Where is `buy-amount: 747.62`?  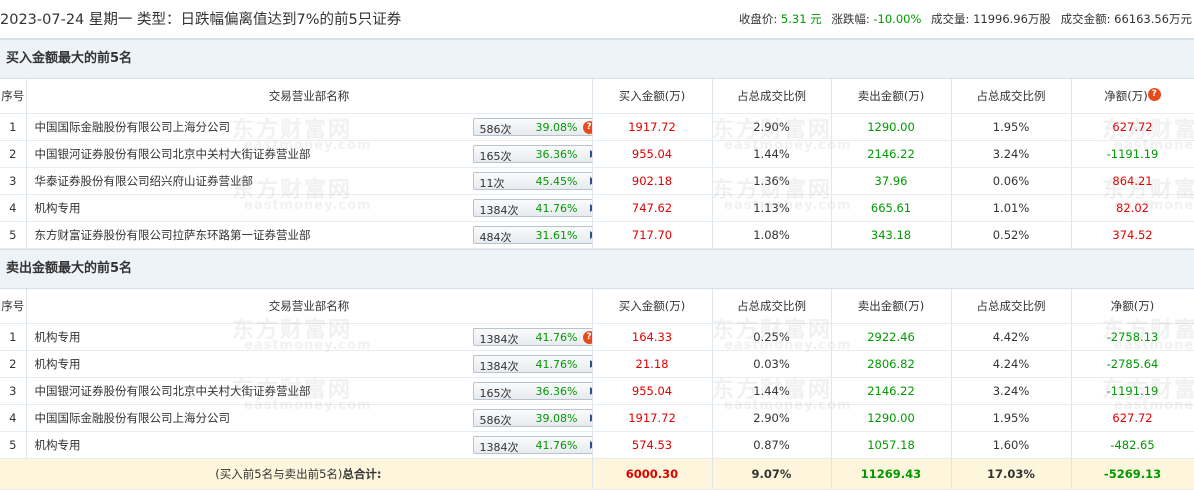
buy-amount: 747.62 is located at coordinates (652, 208).